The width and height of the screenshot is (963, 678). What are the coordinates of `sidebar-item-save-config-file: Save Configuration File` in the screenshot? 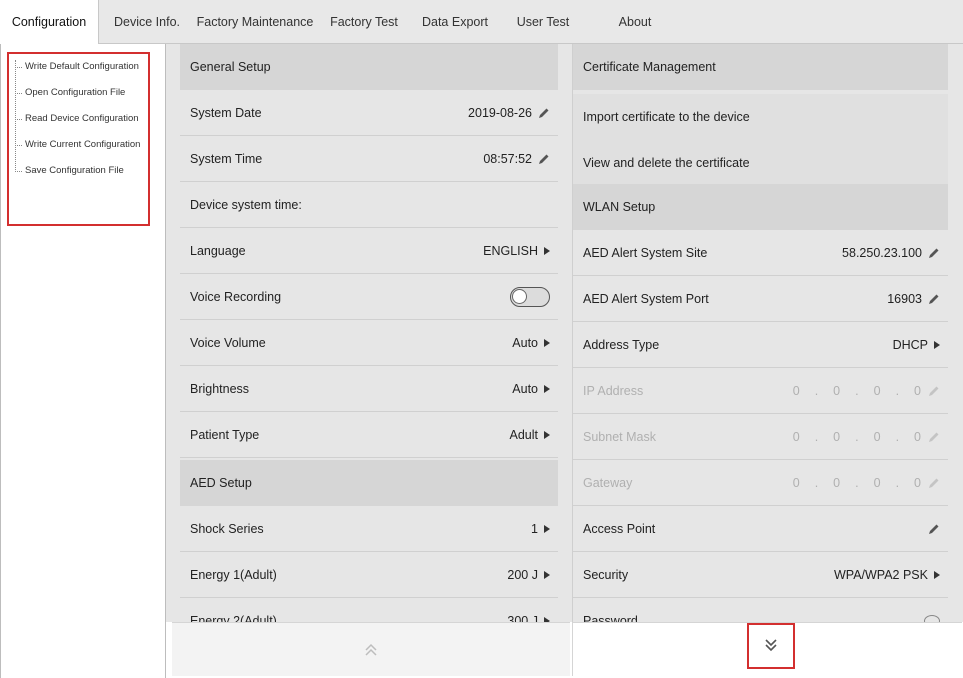 It's located at (69, 171).